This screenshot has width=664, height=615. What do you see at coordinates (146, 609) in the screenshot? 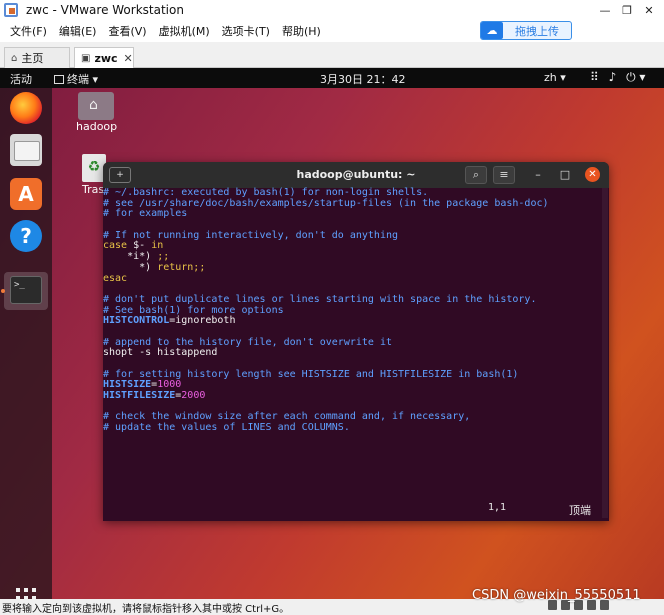
I see `status-message: 要将输入定向到该虚拟机，请将鼠标指针移入其中或按 Ctrl+G。` at bounding box center [146, 609].